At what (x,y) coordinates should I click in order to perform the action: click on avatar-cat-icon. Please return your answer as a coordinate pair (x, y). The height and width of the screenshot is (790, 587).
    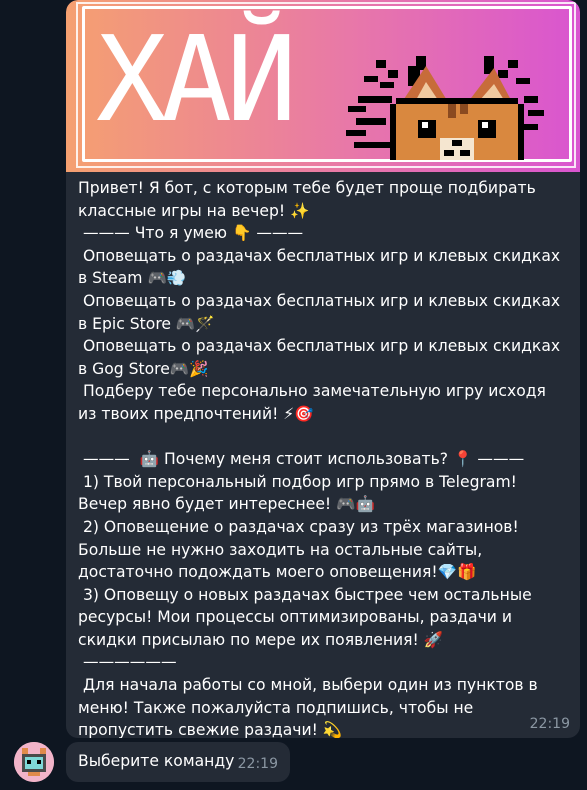
    Looking at the image, I should click on (34, 762).